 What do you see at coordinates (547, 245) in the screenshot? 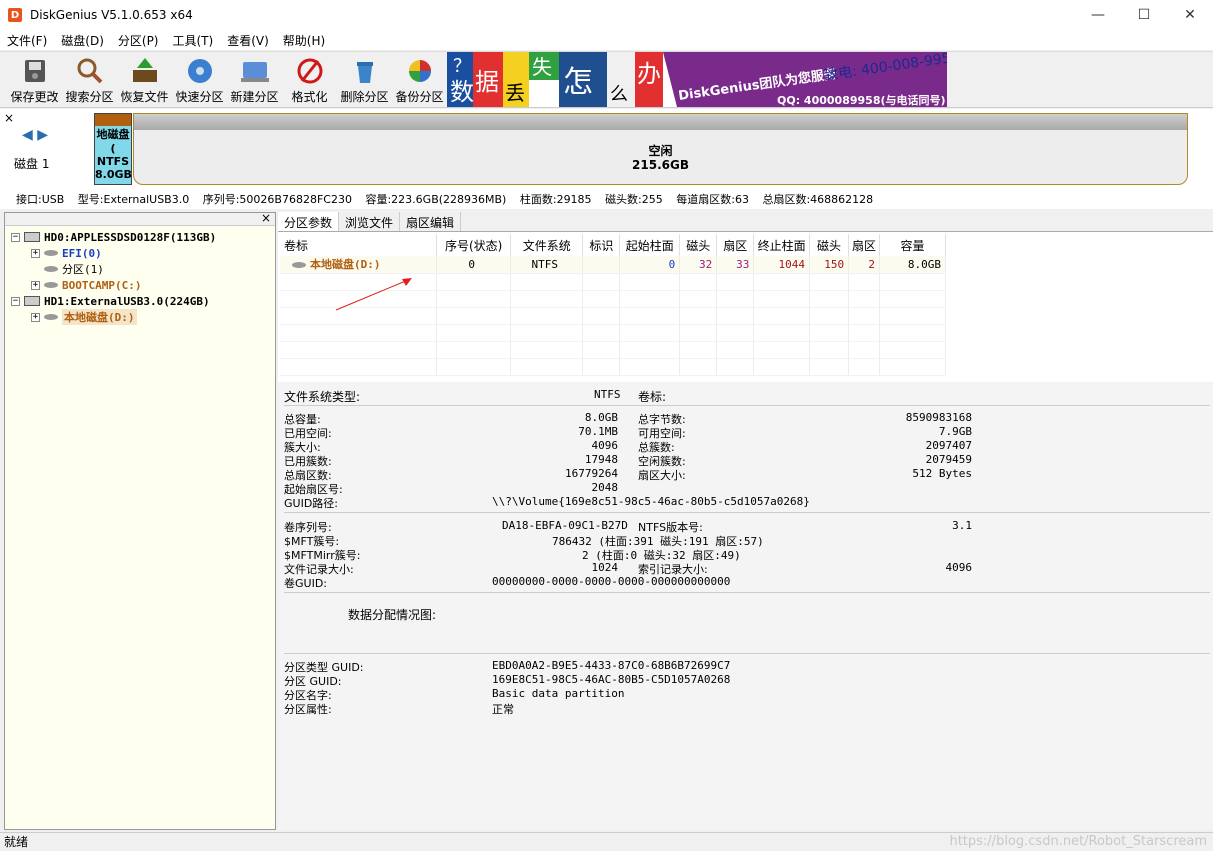
I see `col-header: 文件系统` at bounding box center [547, 245].